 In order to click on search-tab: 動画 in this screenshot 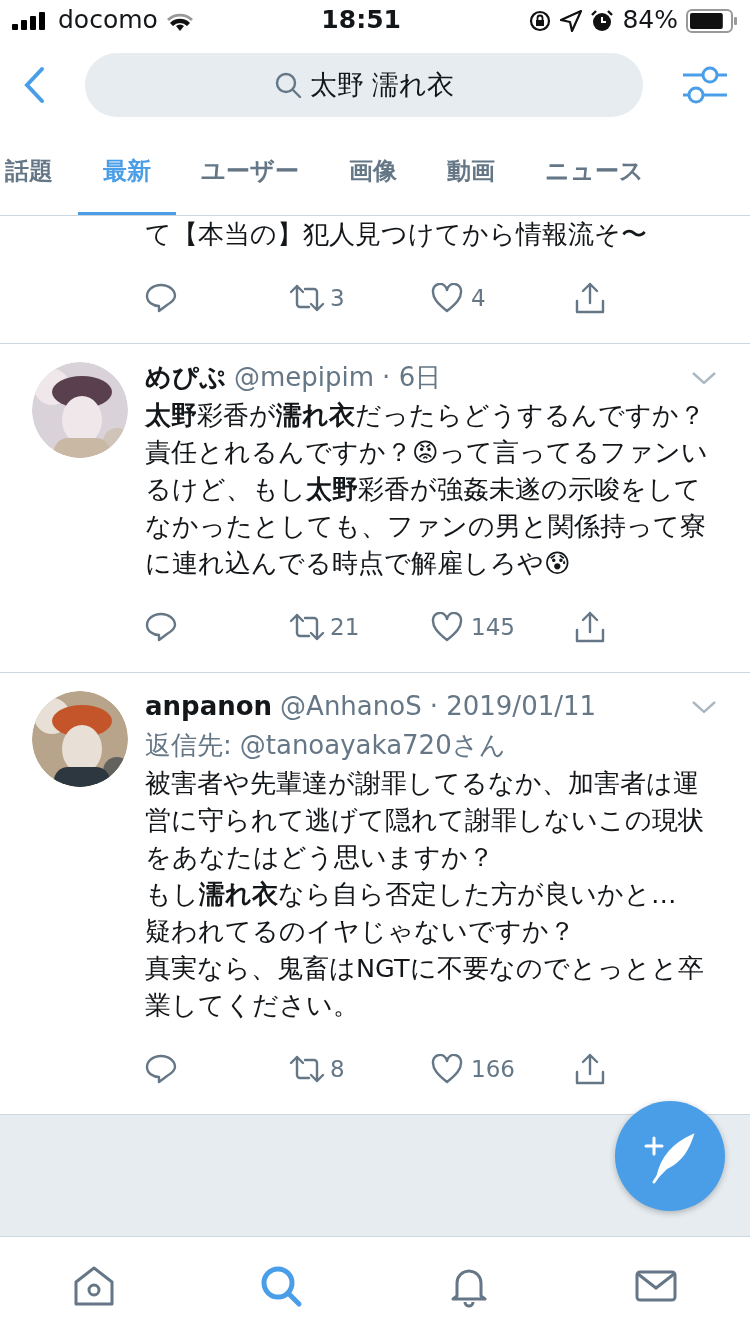, I will do `click(471, 172)`.